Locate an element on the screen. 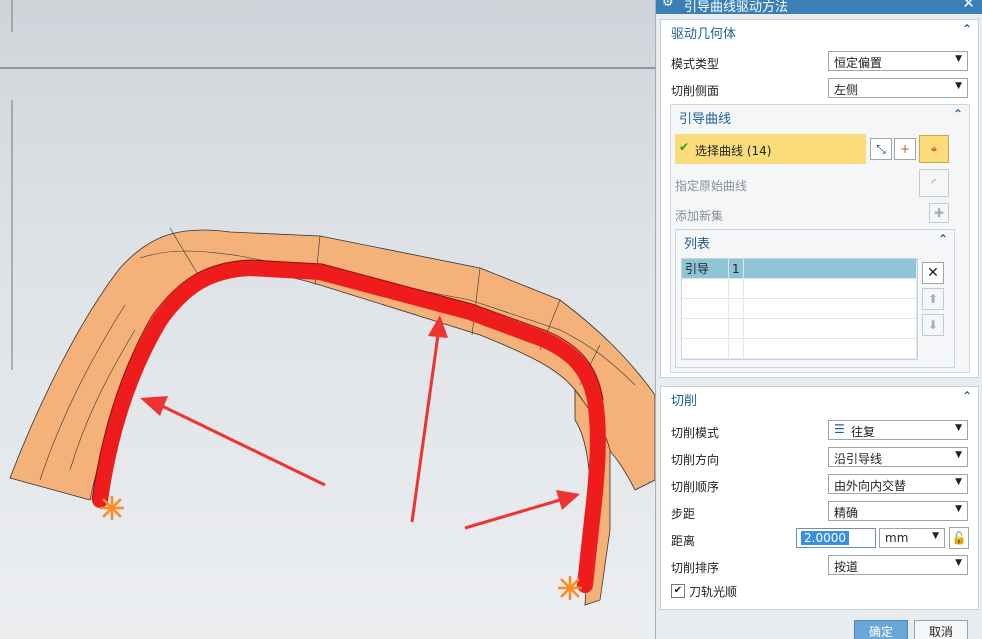 The height and width of the screenshot is (639, 982). drive-geometry-title: 驱动几何体 is located at coordinates (704, 34).